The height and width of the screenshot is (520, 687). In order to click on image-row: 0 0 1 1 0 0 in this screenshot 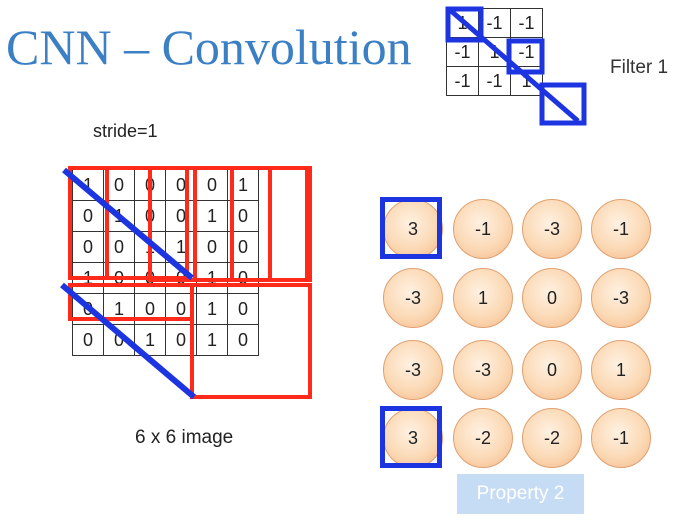, I will do `click(165, 247)`.